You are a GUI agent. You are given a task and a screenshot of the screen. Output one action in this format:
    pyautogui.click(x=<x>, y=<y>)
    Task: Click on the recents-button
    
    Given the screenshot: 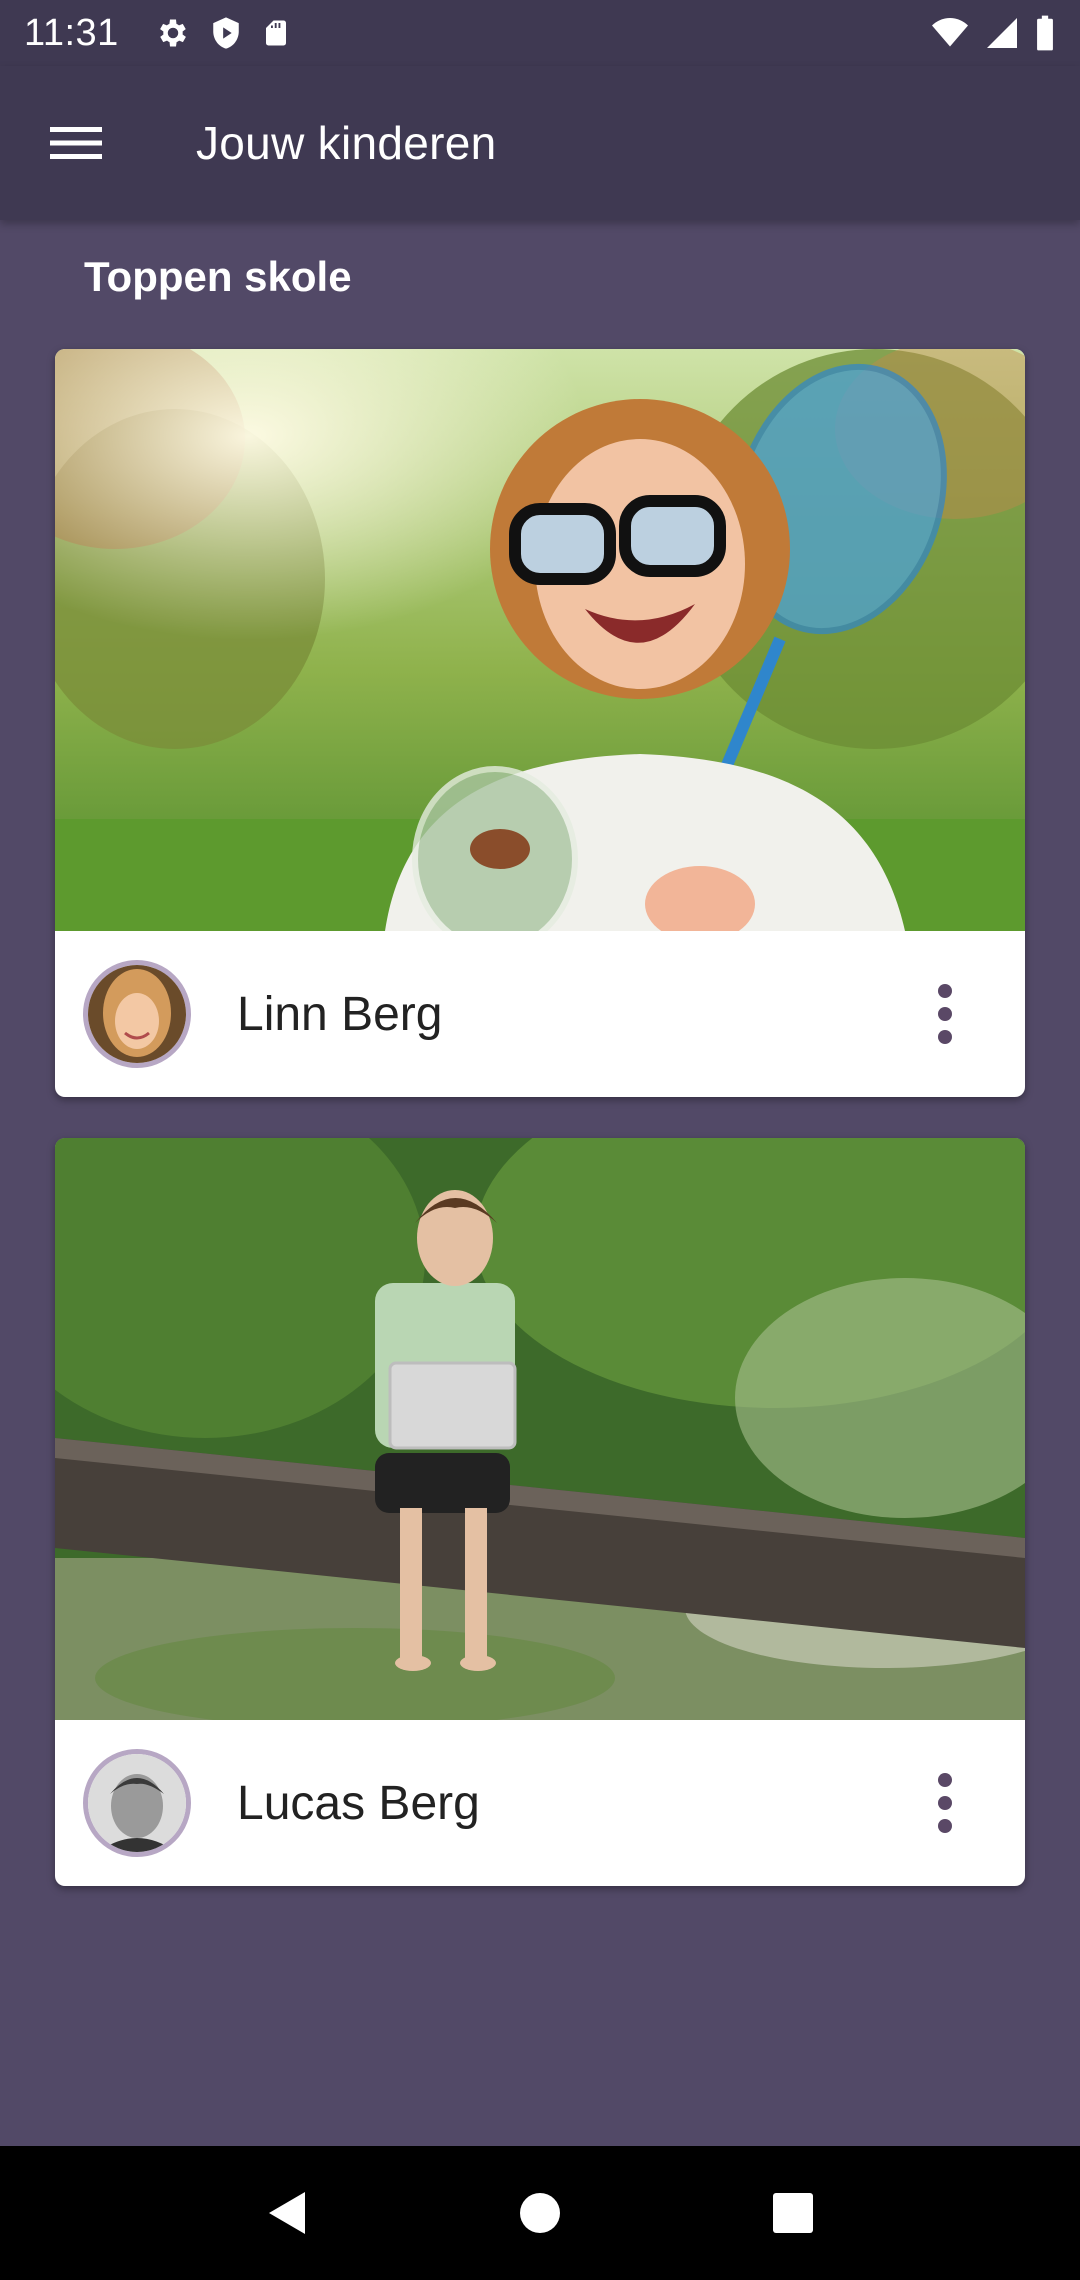 What is the action you would take?
    pyautogui.click(x=793, y=2213)
    